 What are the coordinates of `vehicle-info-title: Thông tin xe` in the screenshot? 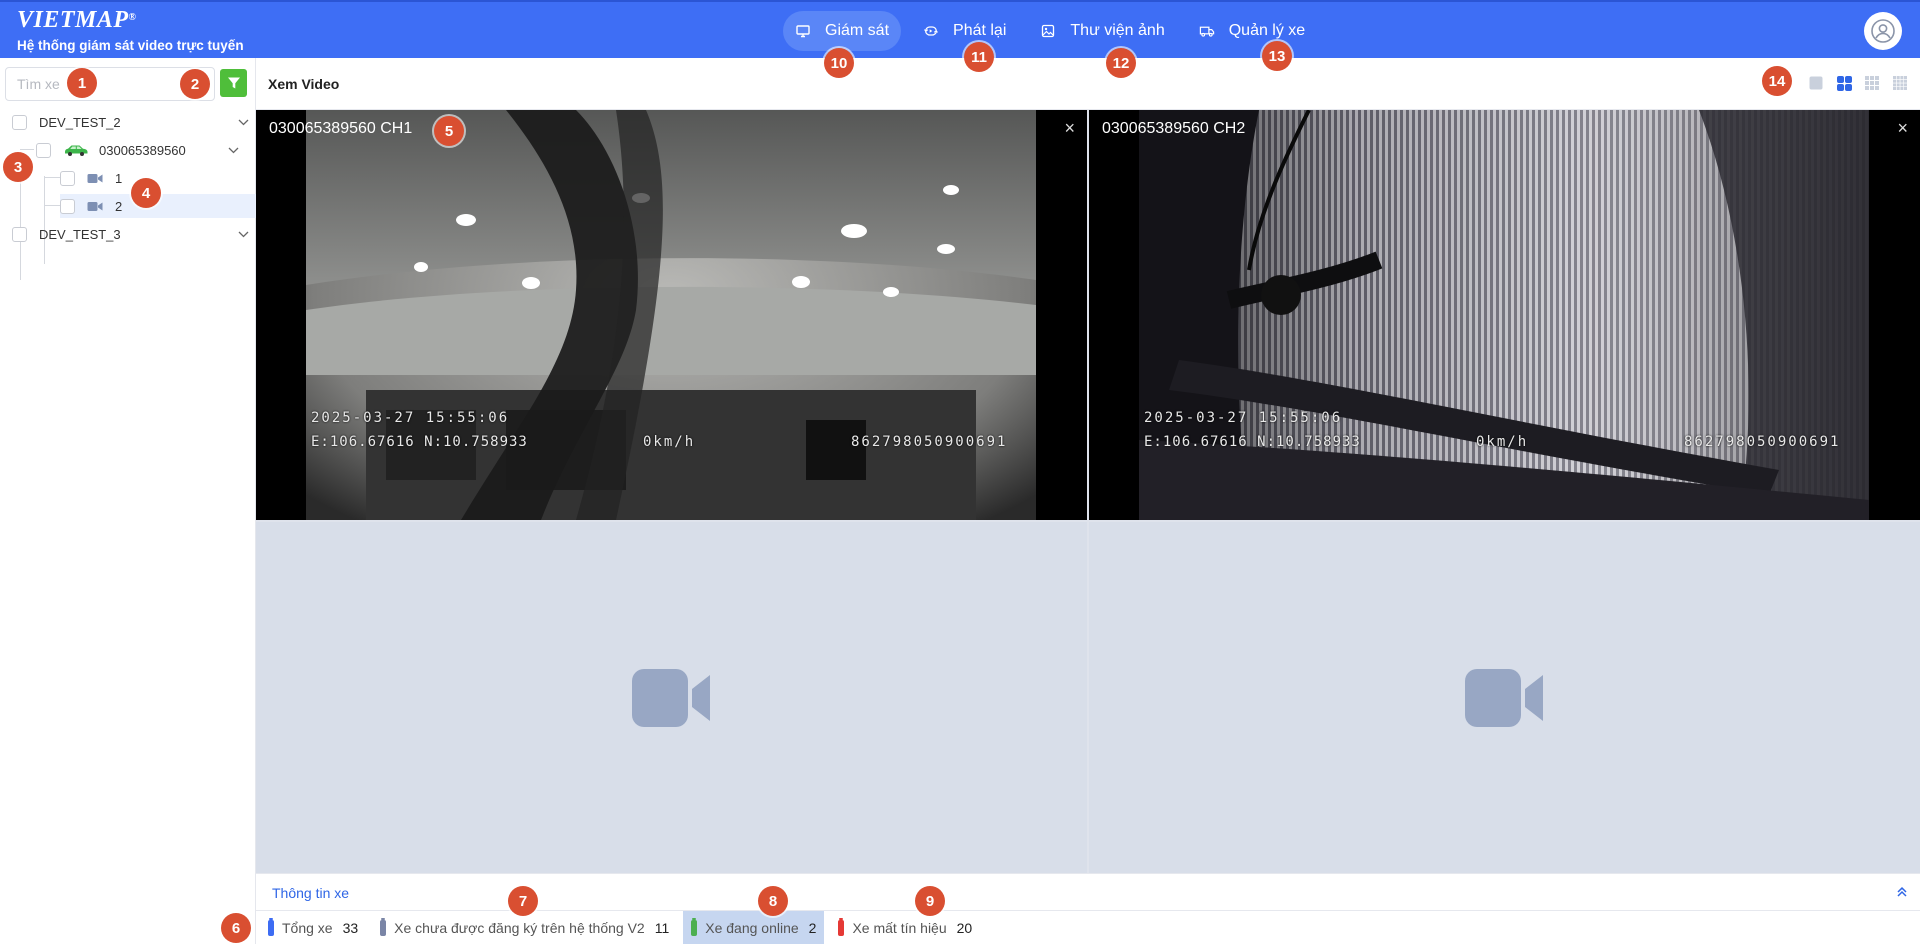 It's located at (310, 893).